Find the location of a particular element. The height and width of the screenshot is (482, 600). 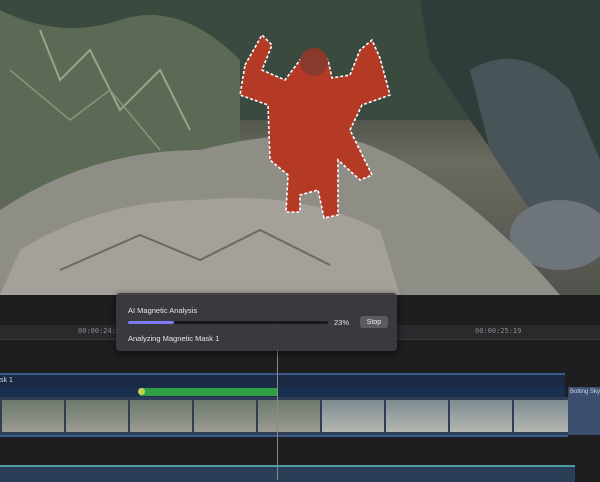

clip-filmstrip is located at coordinates (284, 417).